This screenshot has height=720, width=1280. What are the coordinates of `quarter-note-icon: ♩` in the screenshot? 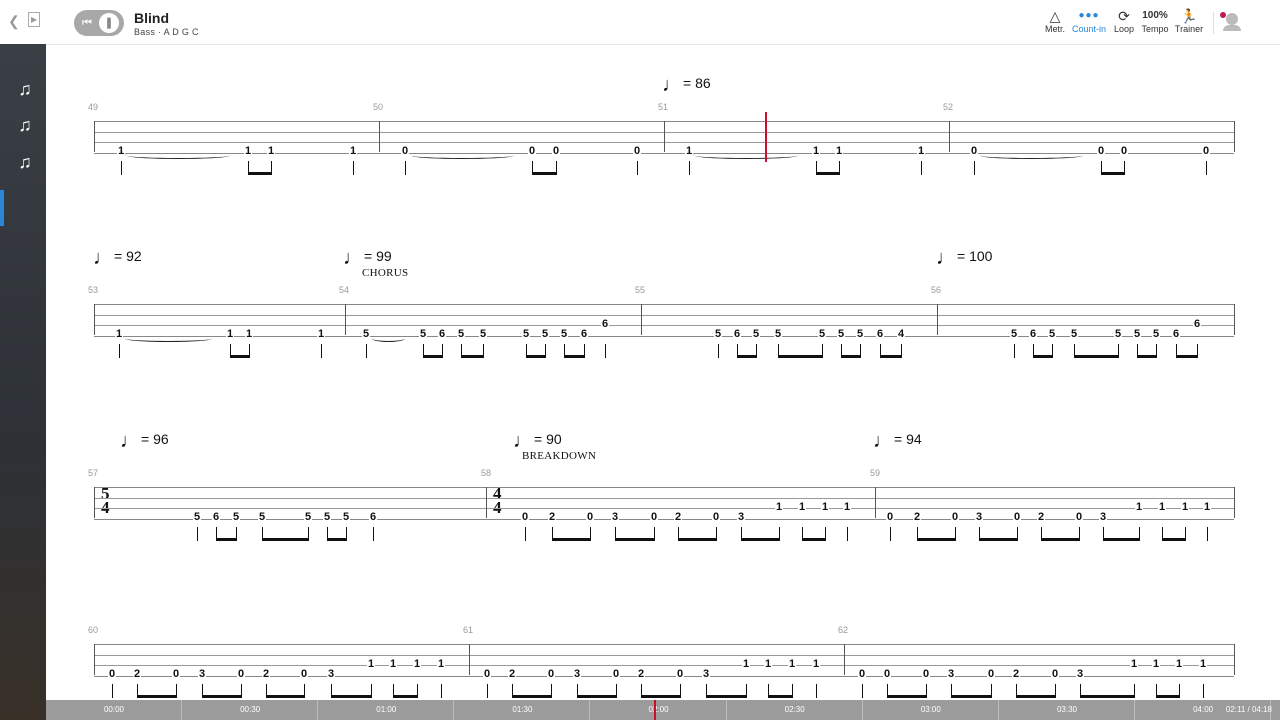 It's located at (672, 85).